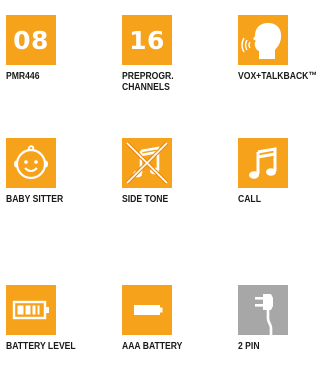 This screenshot has width=331, height=369. I want to click on speaking-head-icon, so click(261, 41).